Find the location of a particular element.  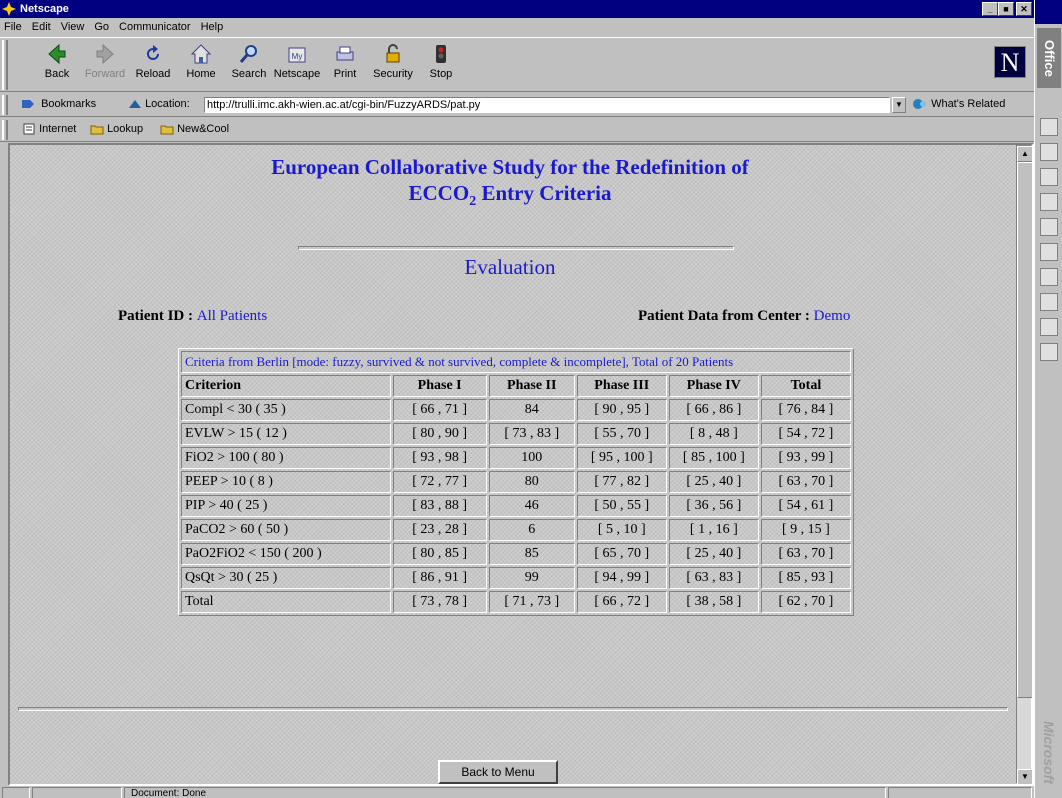

office-bar-header is located at coordinates (1048, 12).